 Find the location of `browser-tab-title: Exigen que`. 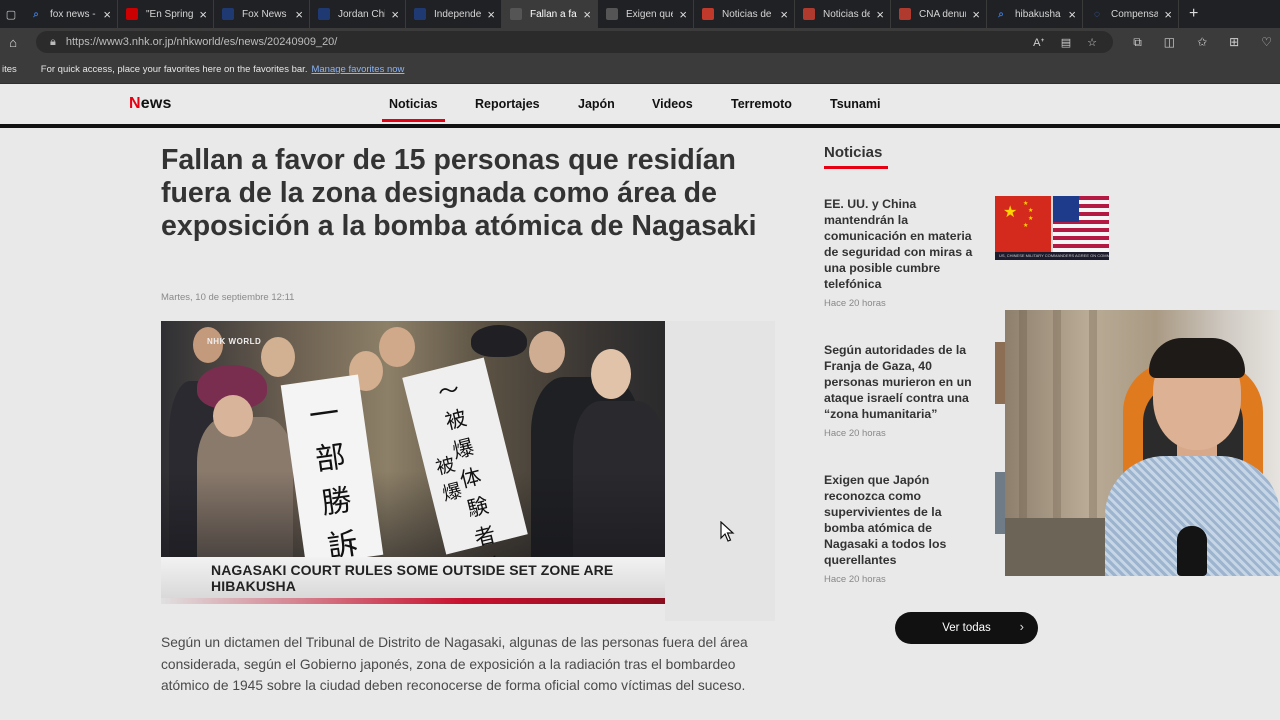

browser-tab-title: Exigen que is located at coordinates (650, 14).